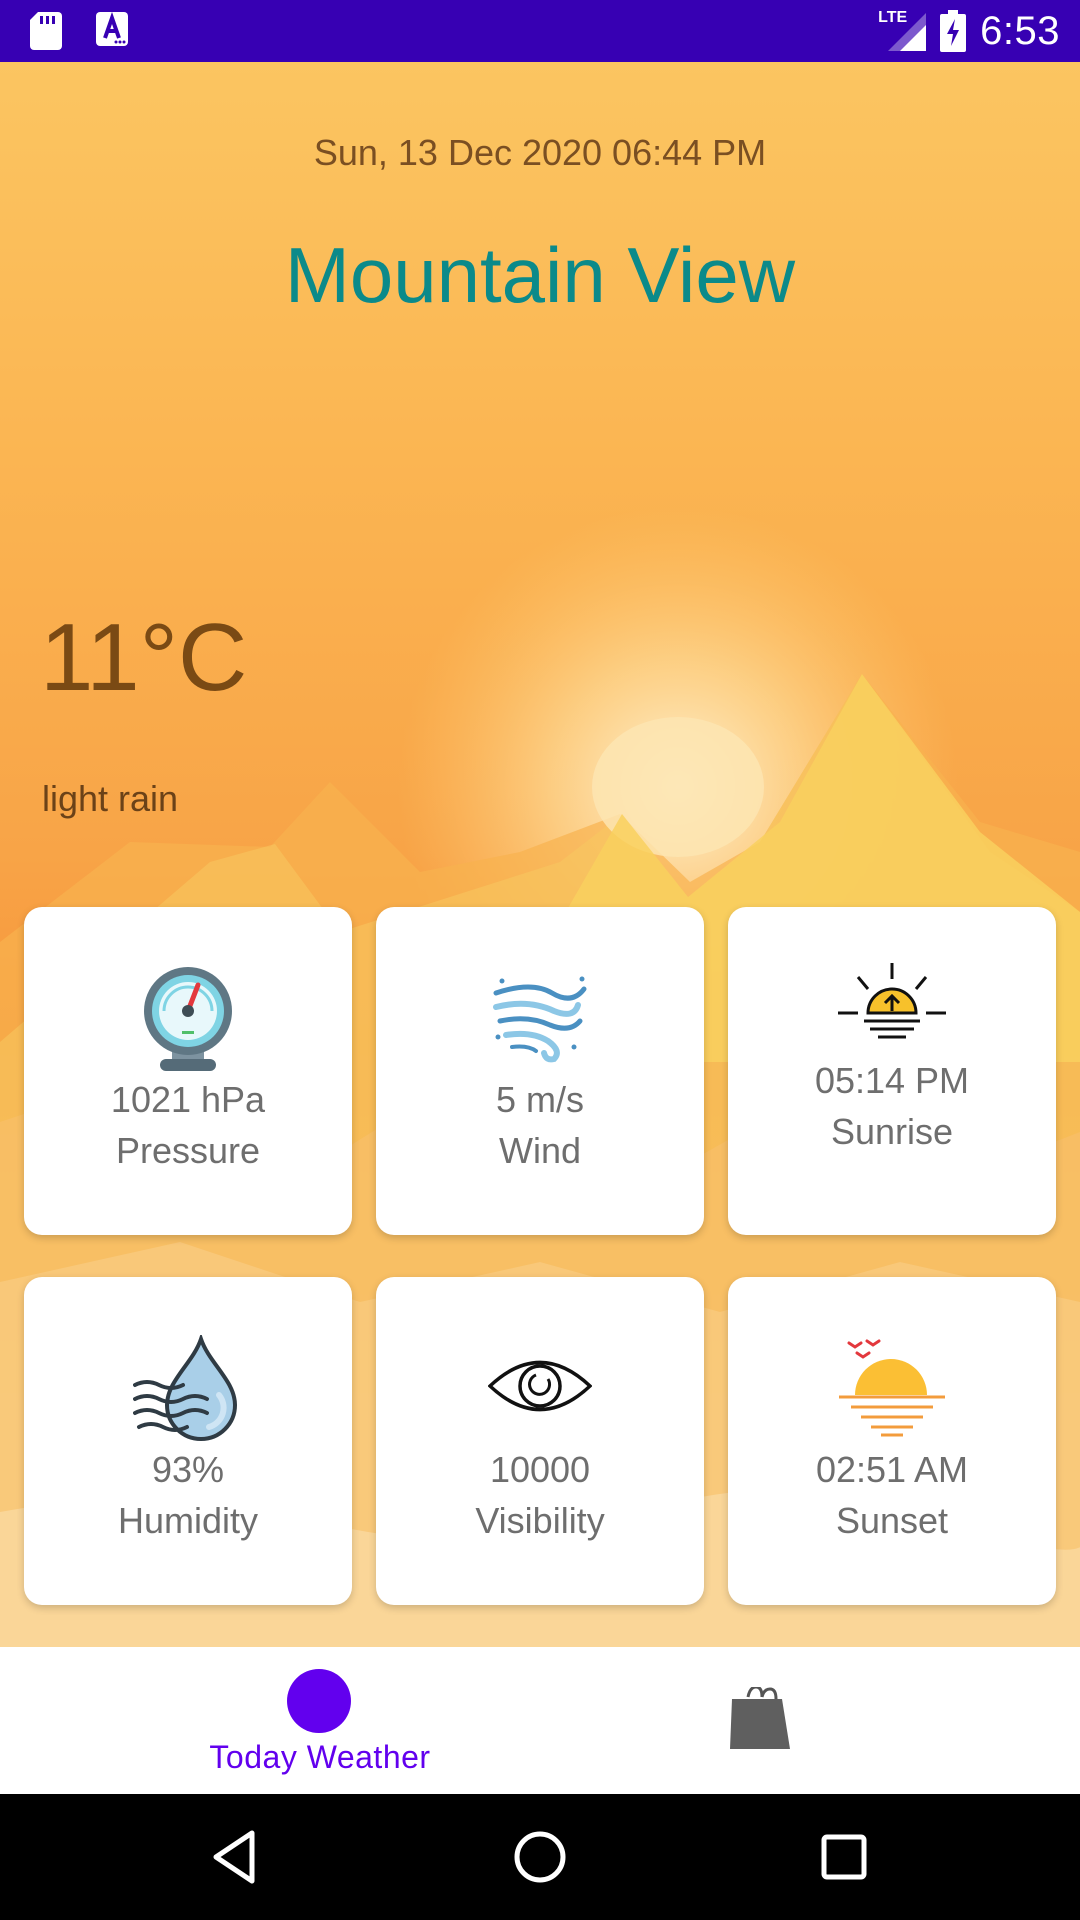  What do you see at coordinates (188, 1469) in the screenshot?
I see `humidity-value: 93%` at bounding box center [188, 1469].